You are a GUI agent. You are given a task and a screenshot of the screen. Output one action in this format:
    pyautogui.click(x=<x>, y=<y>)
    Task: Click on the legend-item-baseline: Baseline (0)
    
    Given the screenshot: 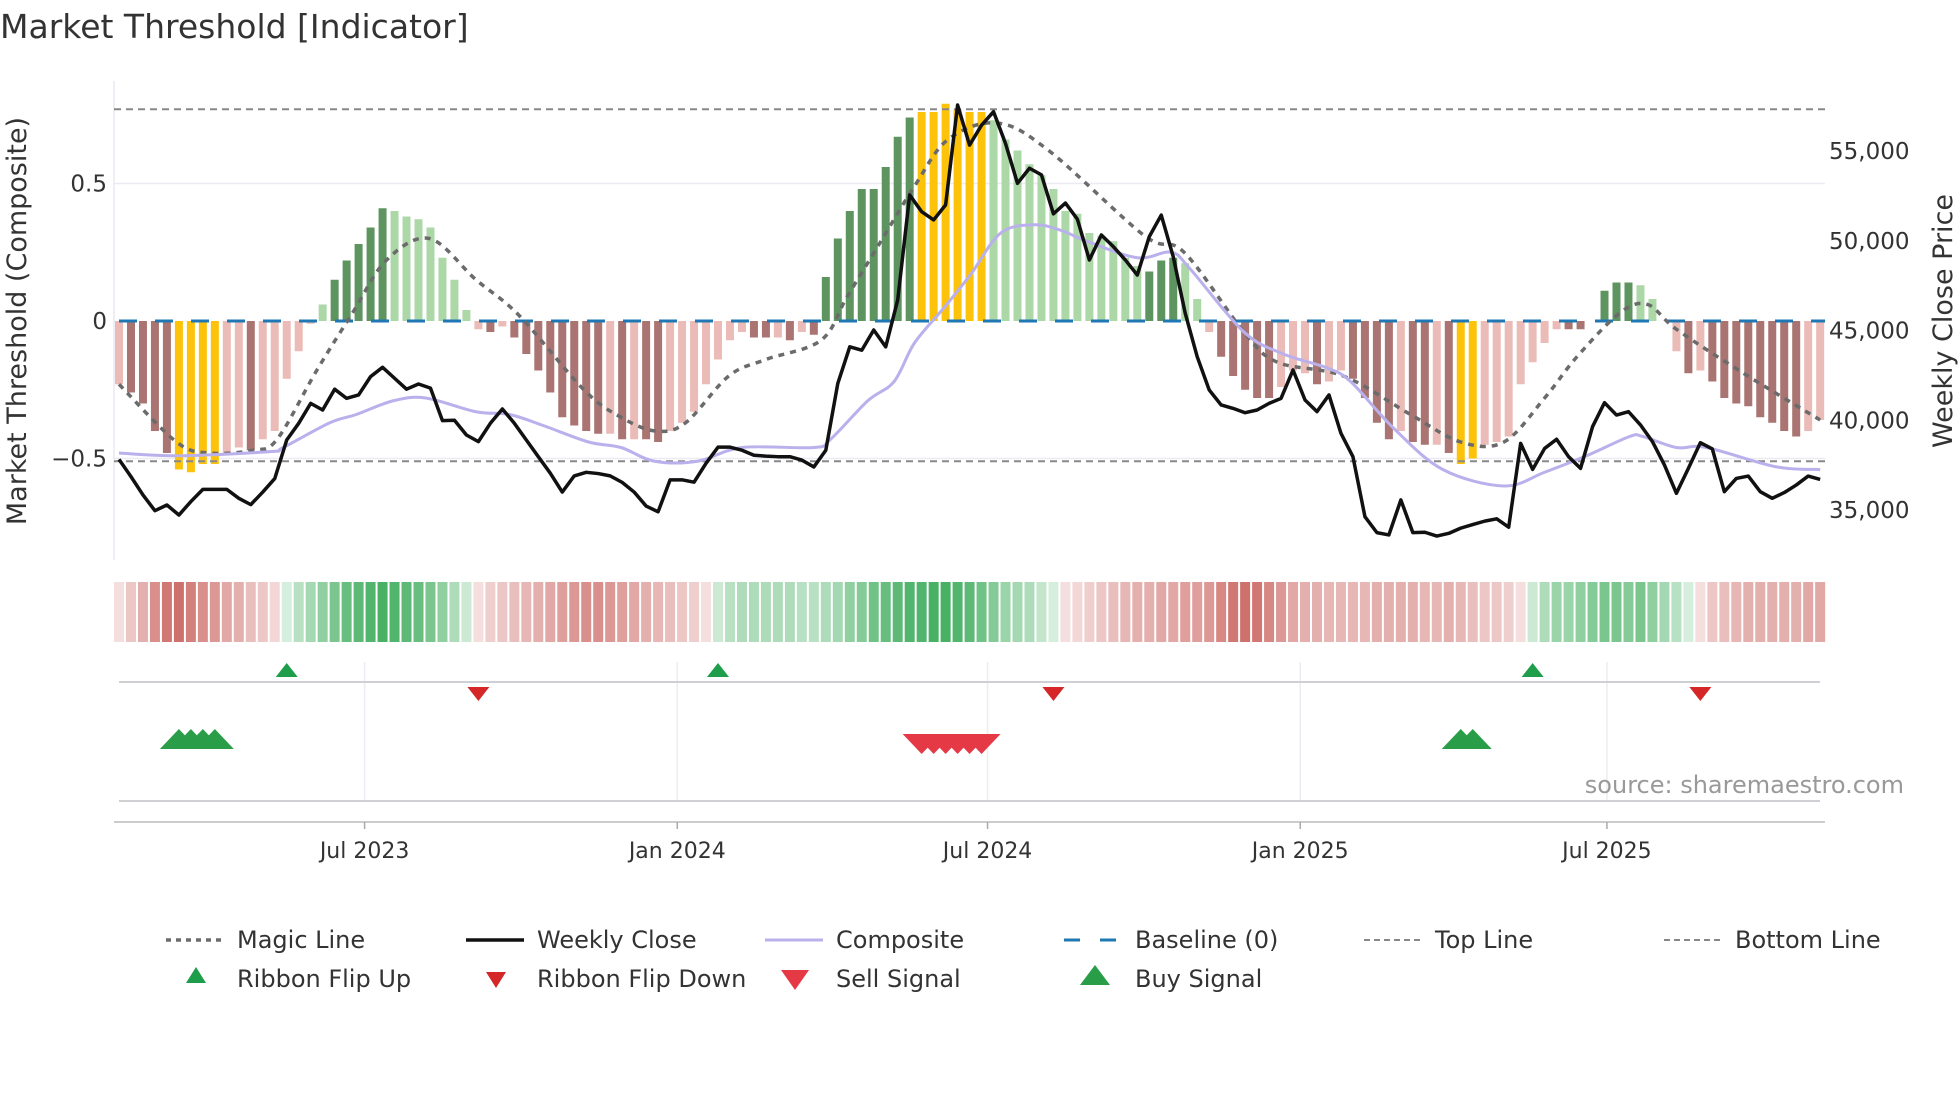 What is the action you would take?
    pyautogui.click(x=1171, y=940)
    